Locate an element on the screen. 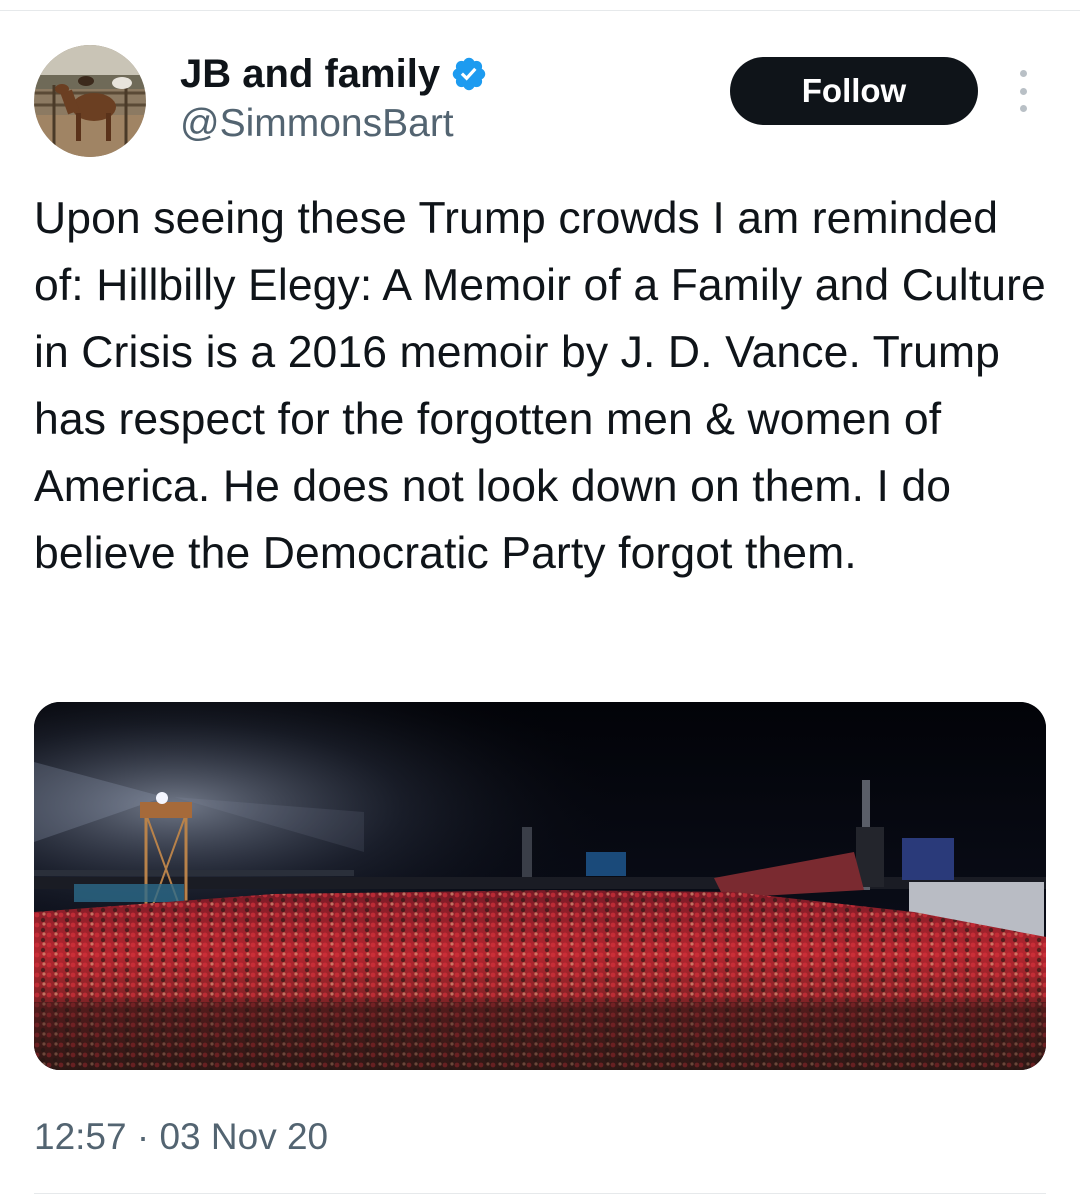  avatar-horses-image is located at coordinates (90, 101).